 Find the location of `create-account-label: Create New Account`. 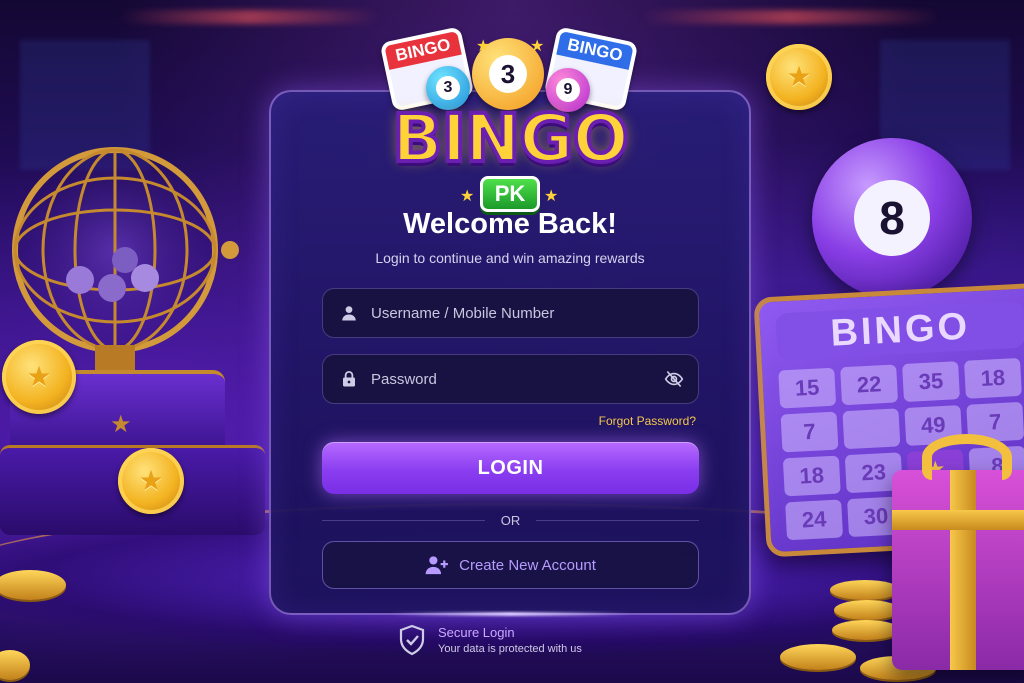

create-account-label: Create New Account is located at coordinates (527, 565).